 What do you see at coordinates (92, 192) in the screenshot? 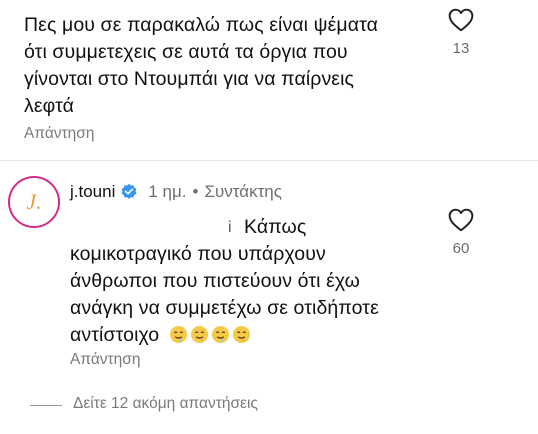
I see `username: j.touni` at bounding box center [92, 192].